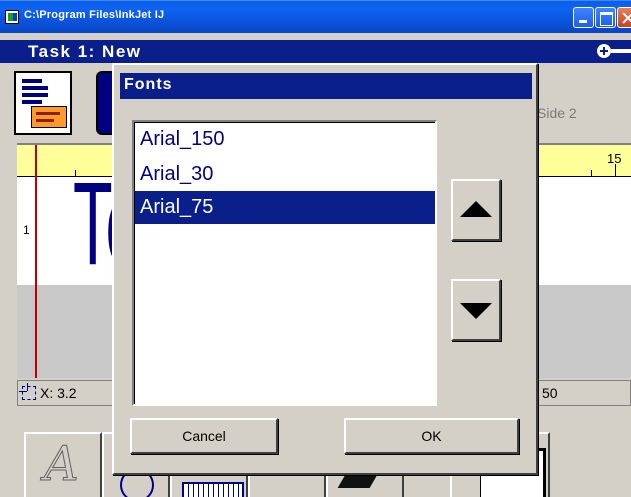 The width and height of the screenshot is (631, 497). I want to click on plus-minus-toggle-icon, so click(614, 51).